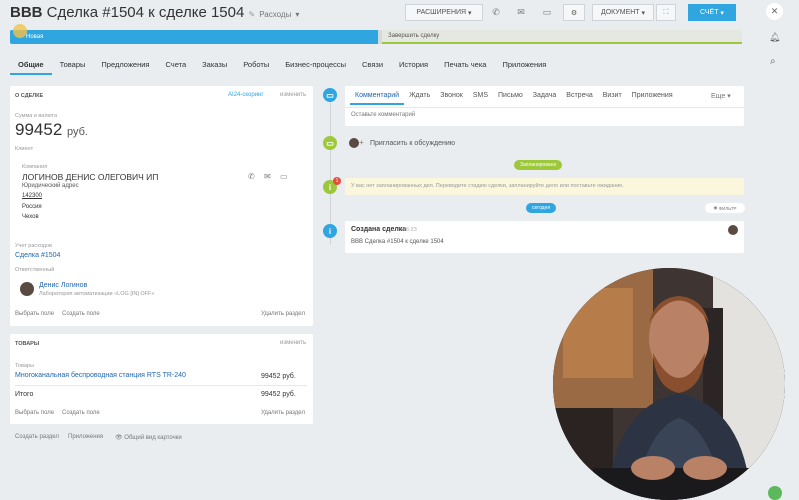  Describe the element at coordinates (361, 142) in the screenshot. I see `add-icon: +` at that location.